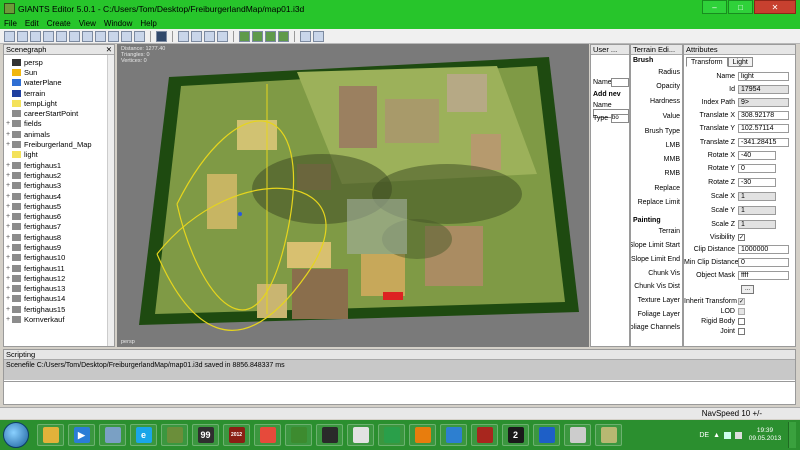  What do you see at coordinates (740, 7) in the screenshot?
I see `maximize-button: □` at bounding box center [740, 7].